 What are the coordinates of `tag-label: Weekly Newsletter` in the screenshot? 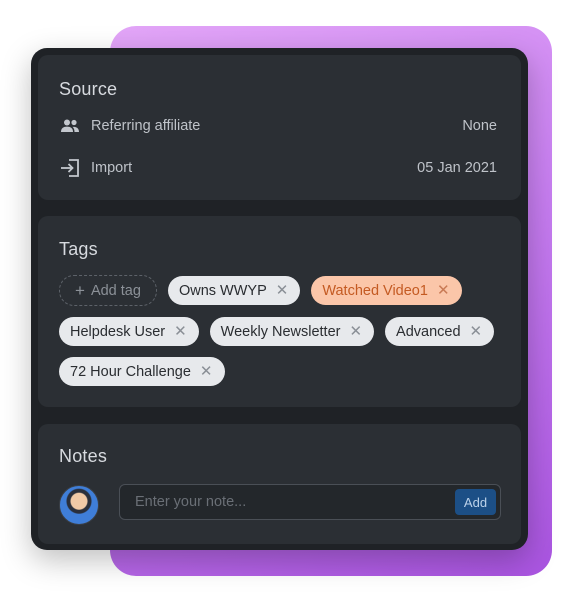 It's located at (280, 331).